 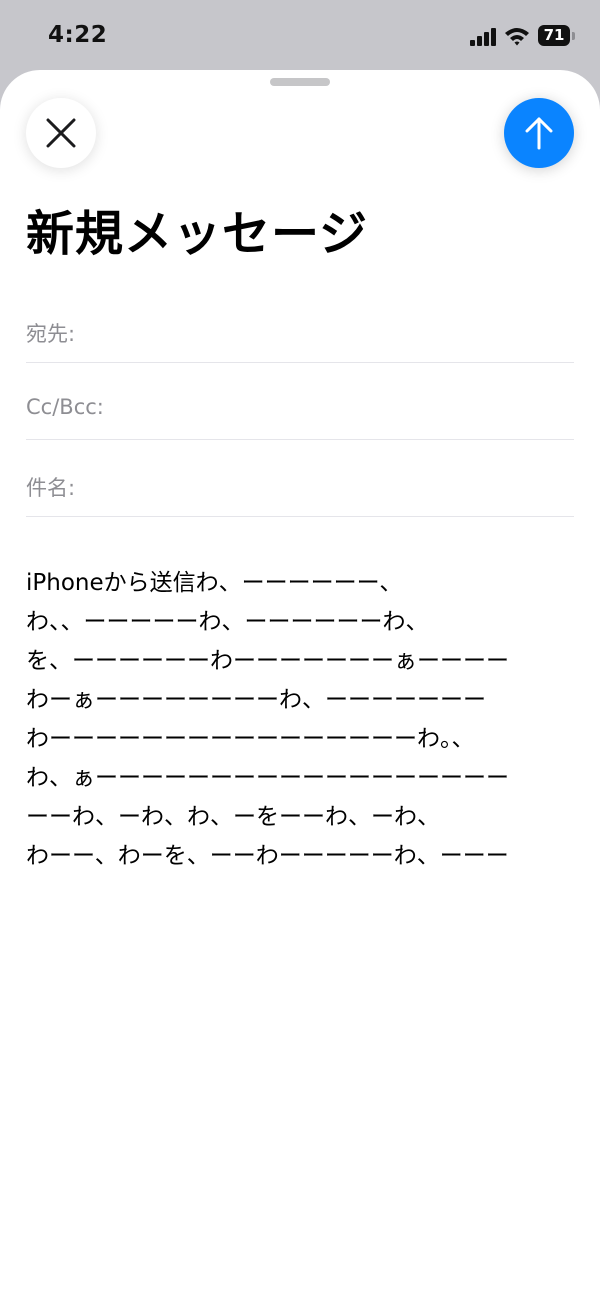 I want to click on cc-bcc-label: Cc/Bcc:, so click(x=65, y=407).